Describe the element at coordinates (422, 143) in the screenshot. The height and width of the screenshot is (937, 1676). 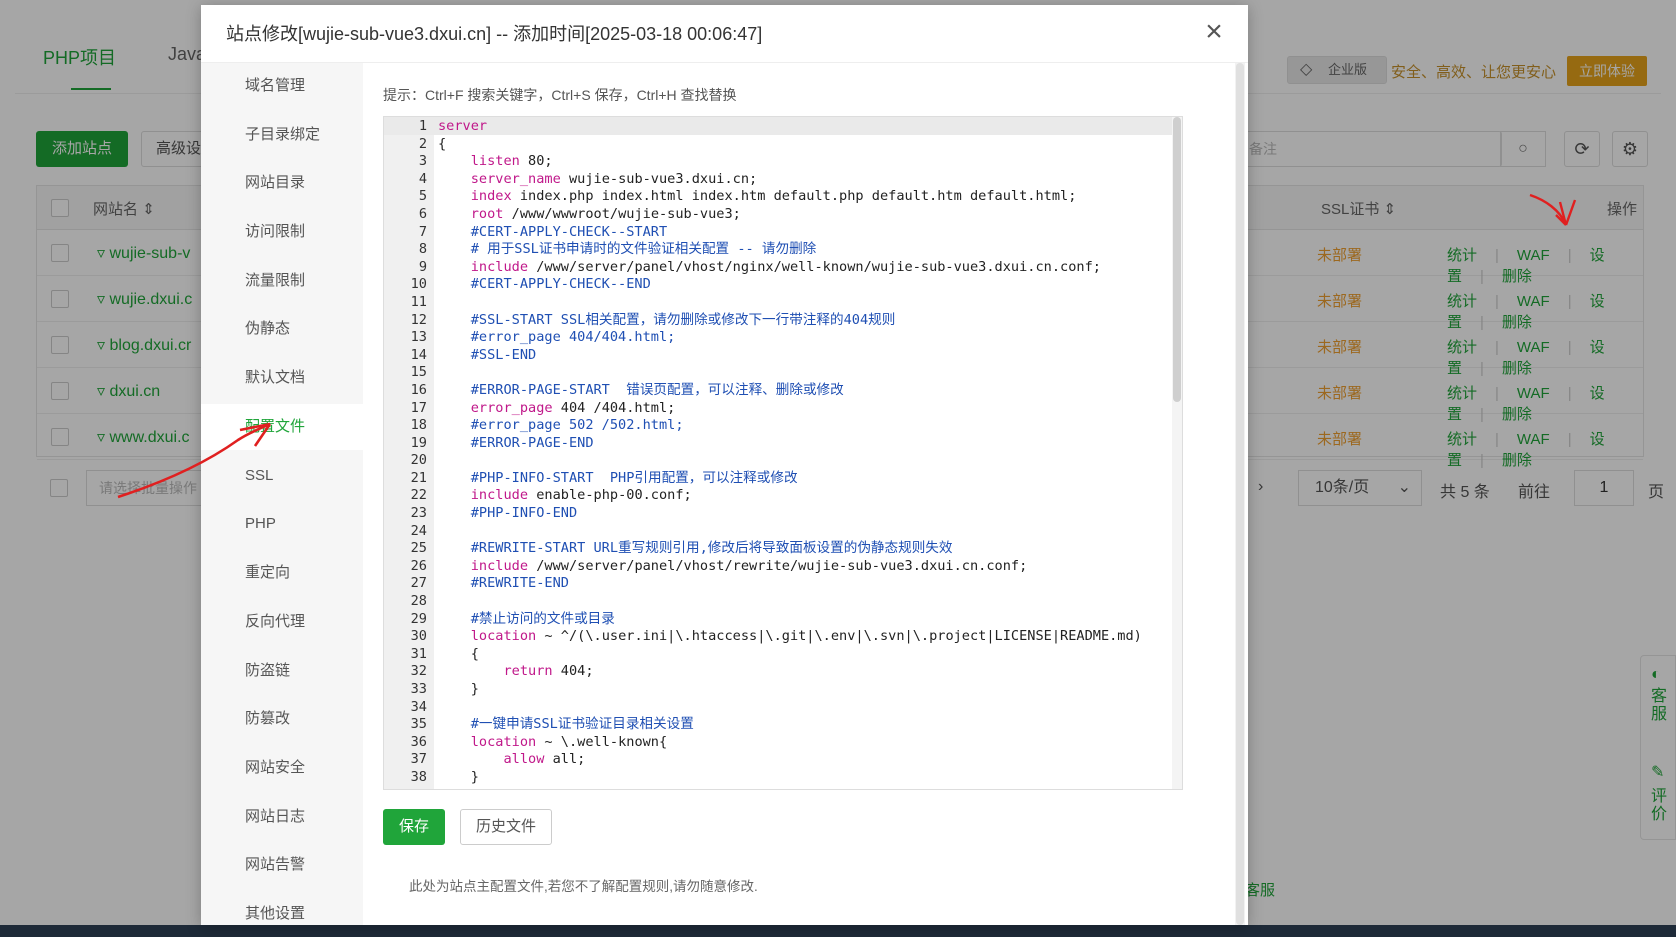
I see `line-number: 2` at that location.